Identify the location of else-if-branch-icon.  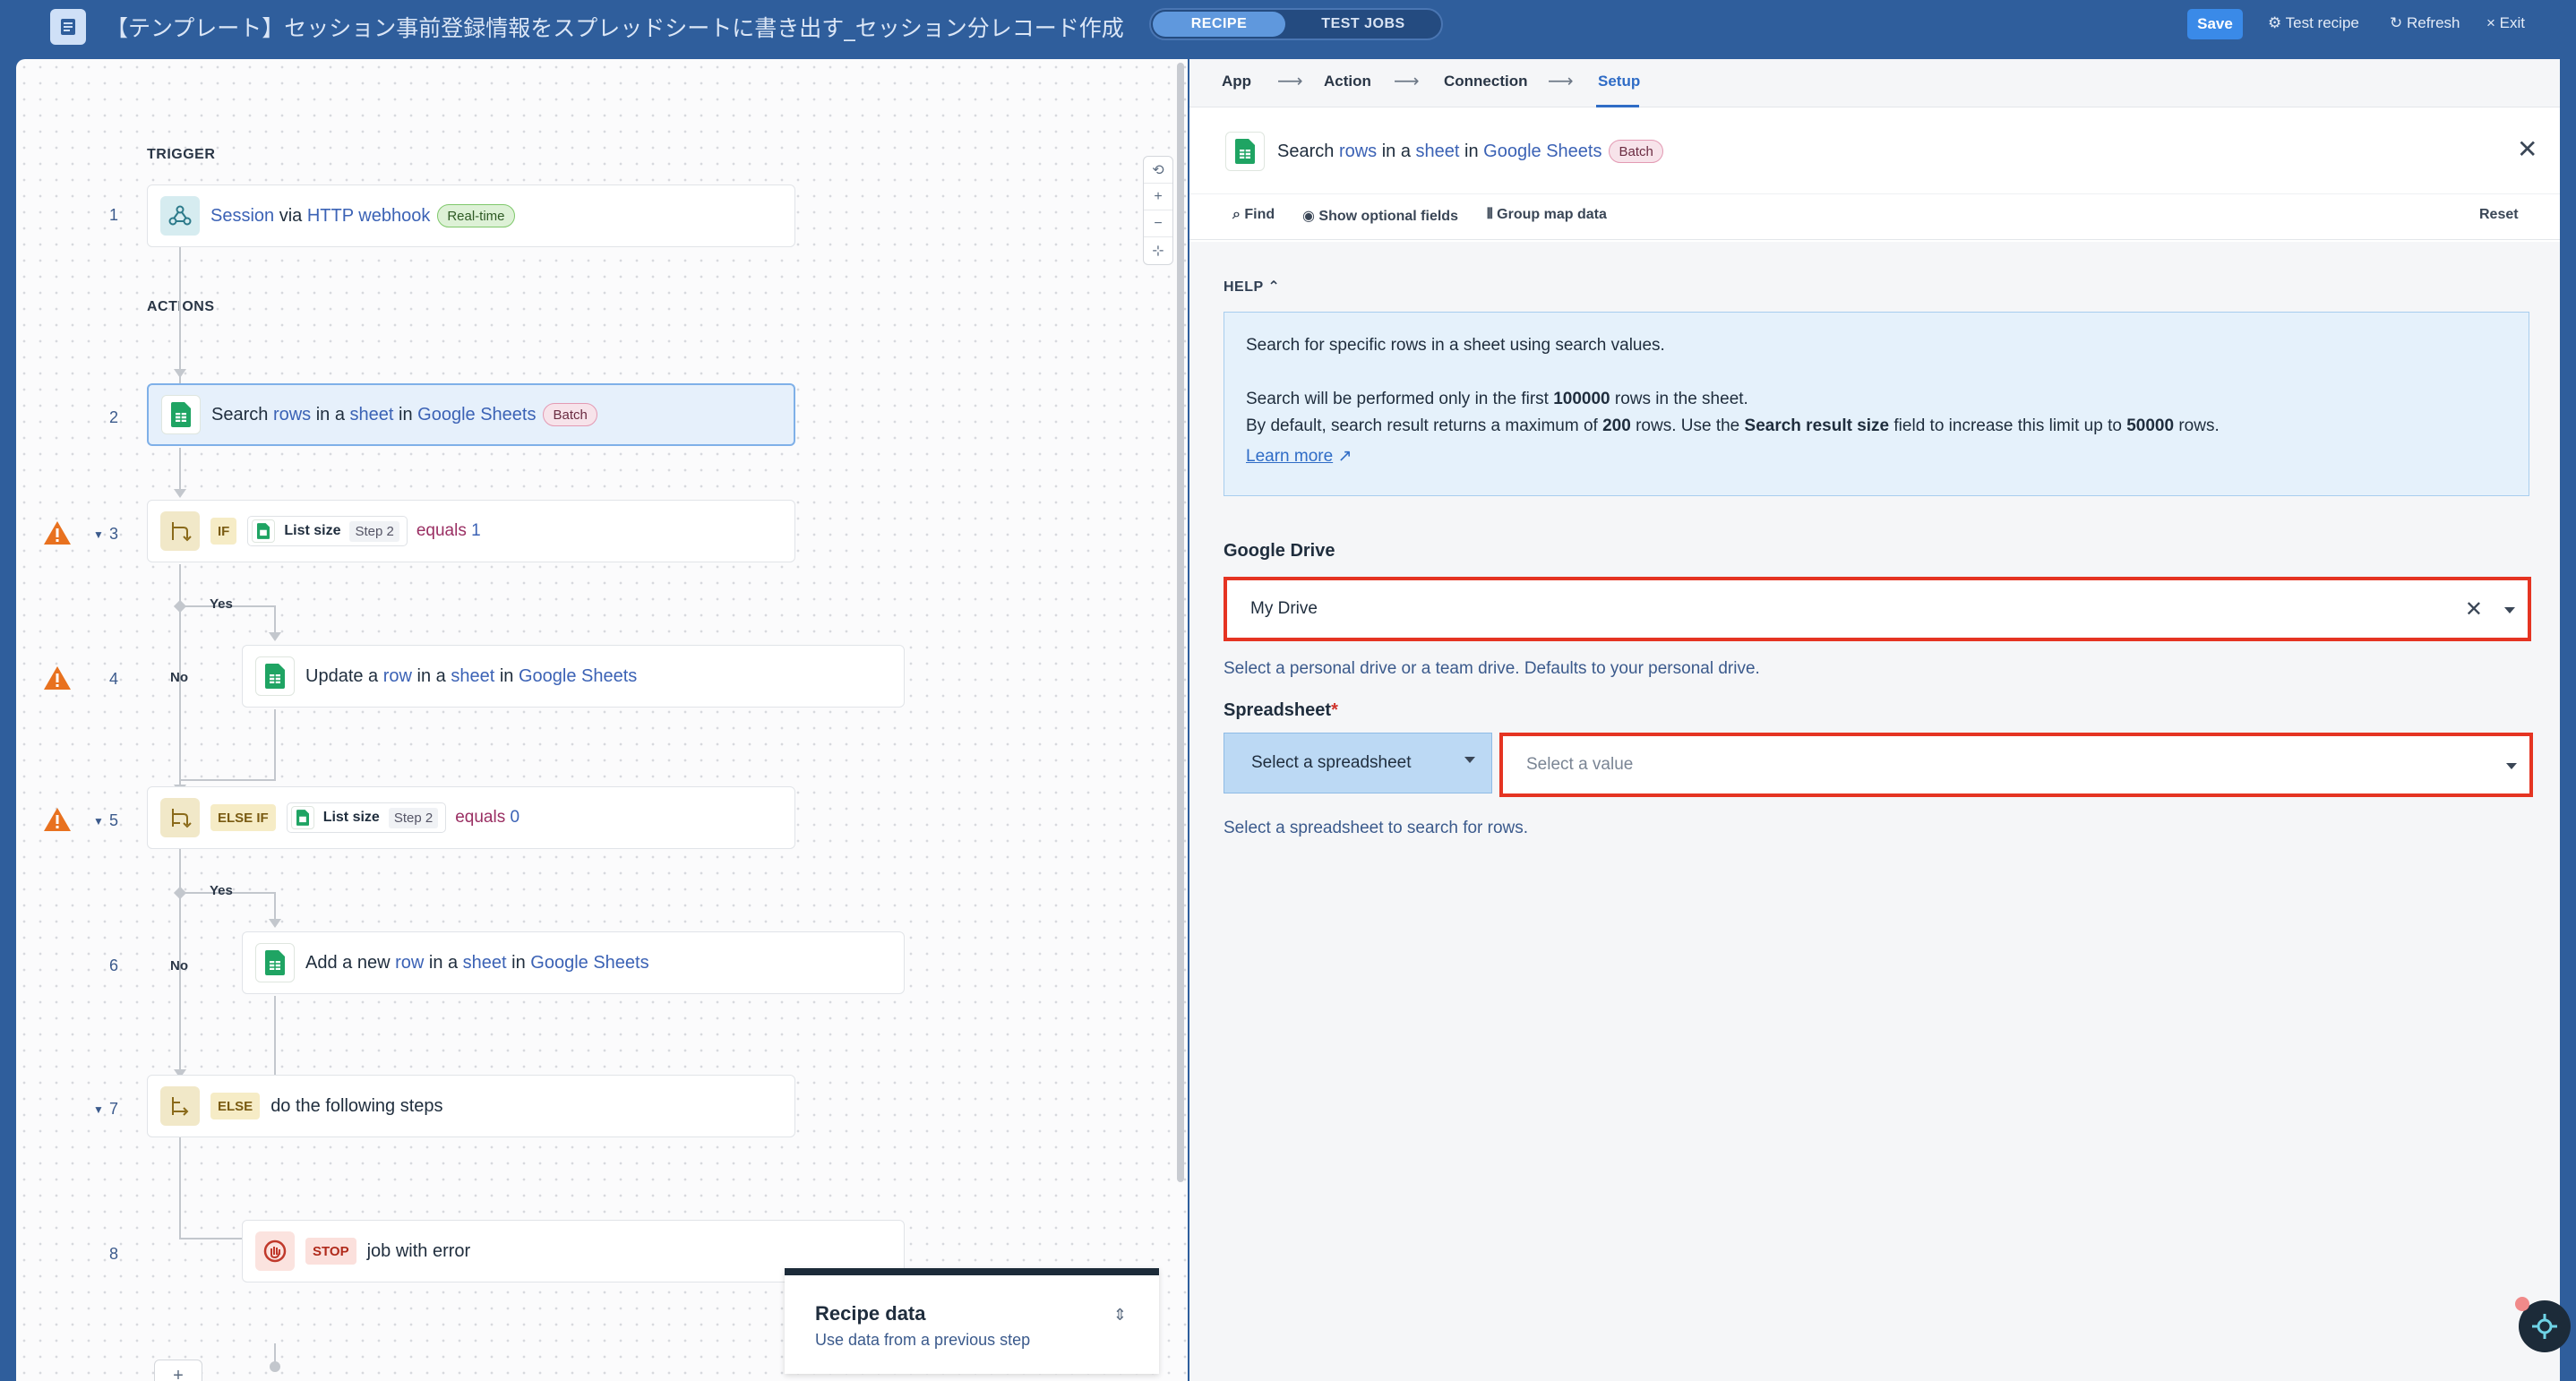
(180, 817).